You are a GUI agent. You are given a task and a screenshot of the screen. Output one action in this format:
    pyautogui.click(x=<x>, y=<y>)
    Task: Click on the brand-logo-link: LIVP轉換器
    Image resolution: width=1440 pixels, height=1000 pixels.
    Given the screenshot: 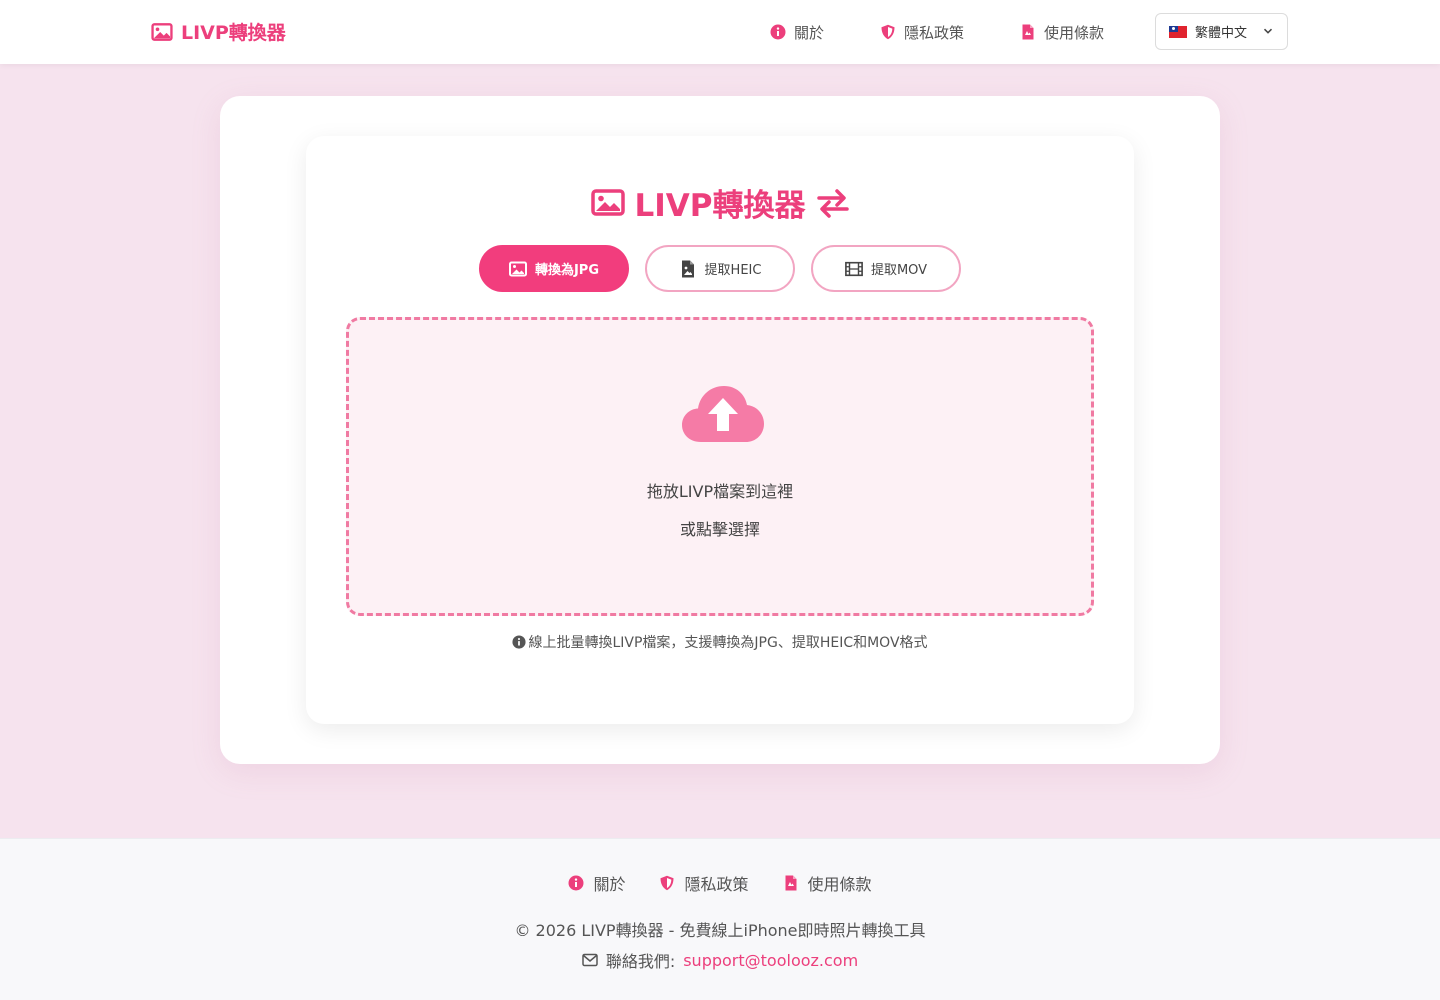 What is the action you would take?
    pyautogui.click(x=218, y=31)
    